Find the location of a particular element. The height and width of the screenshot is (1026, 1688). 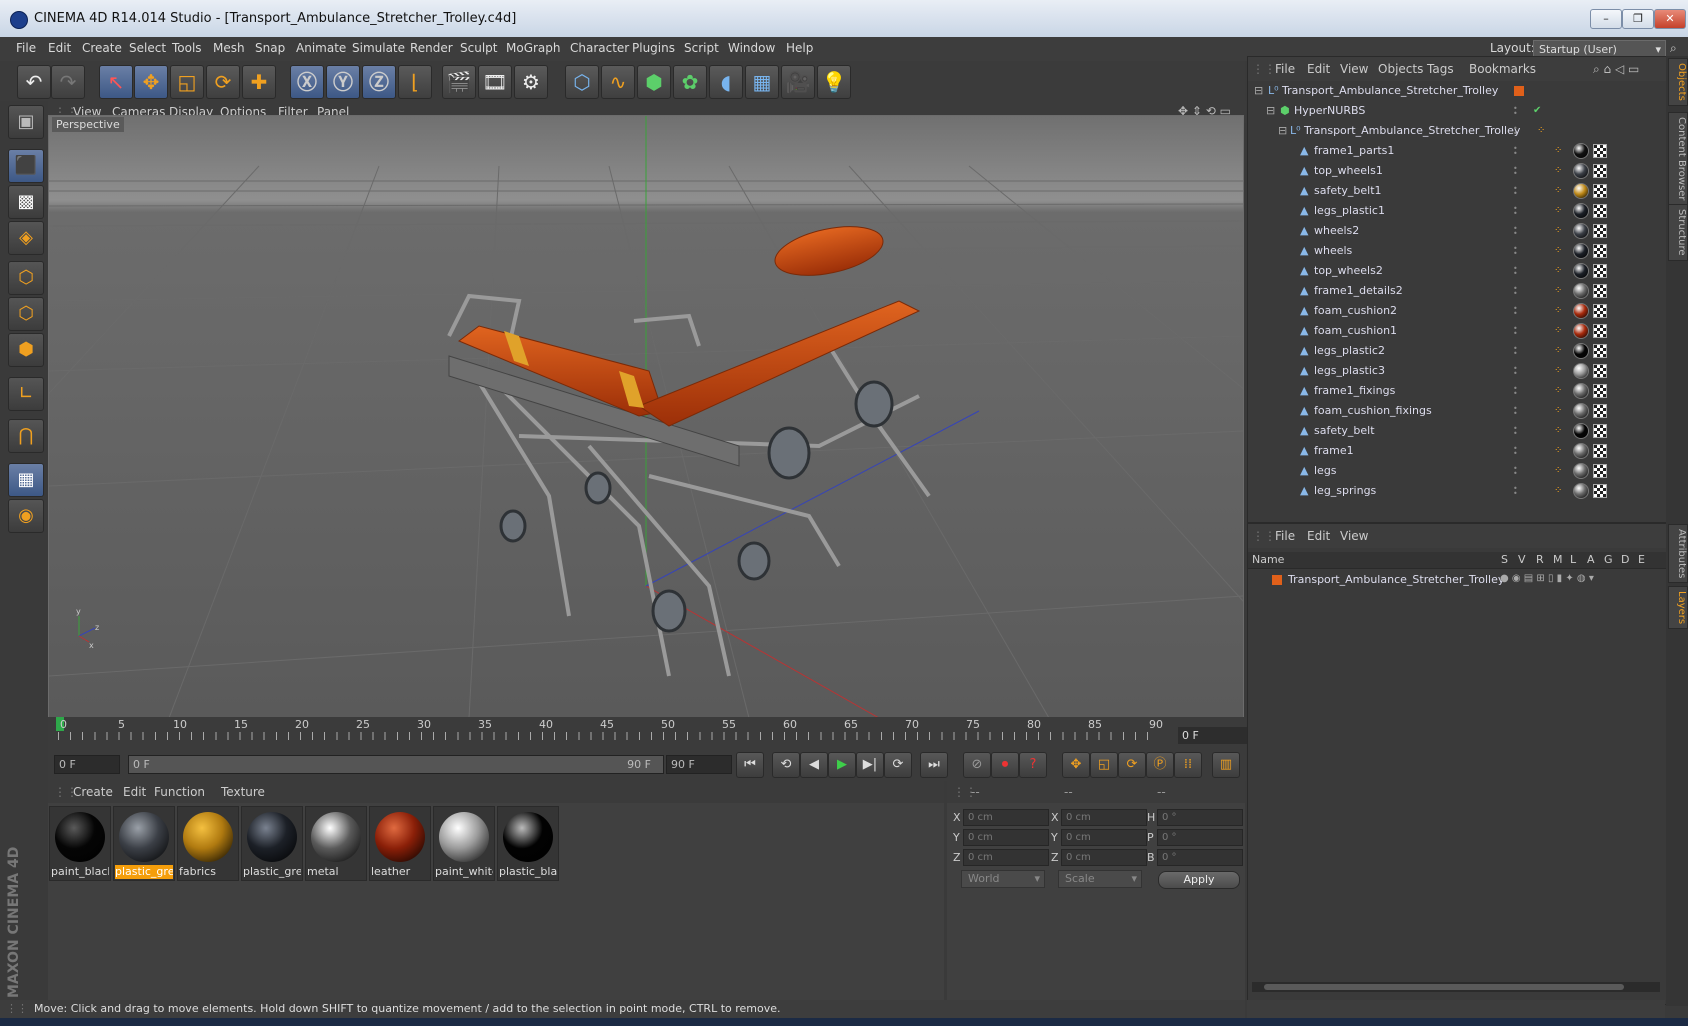

material-swatch: paint_black is located at coordinates (80, 843).